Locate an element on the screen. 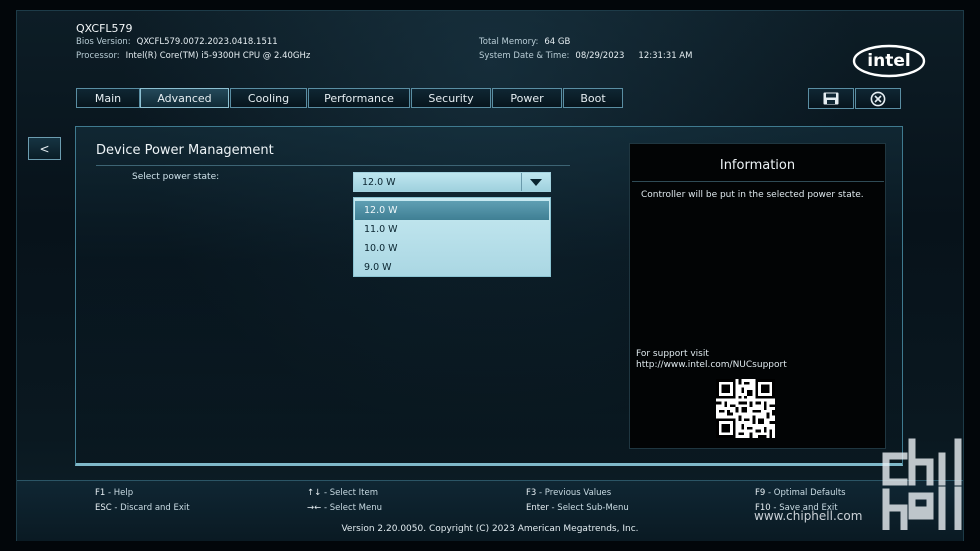 This screenshot has height=551, width=980. hint-select-menu-text: - Select Menu is located at coordinates (352, 508).